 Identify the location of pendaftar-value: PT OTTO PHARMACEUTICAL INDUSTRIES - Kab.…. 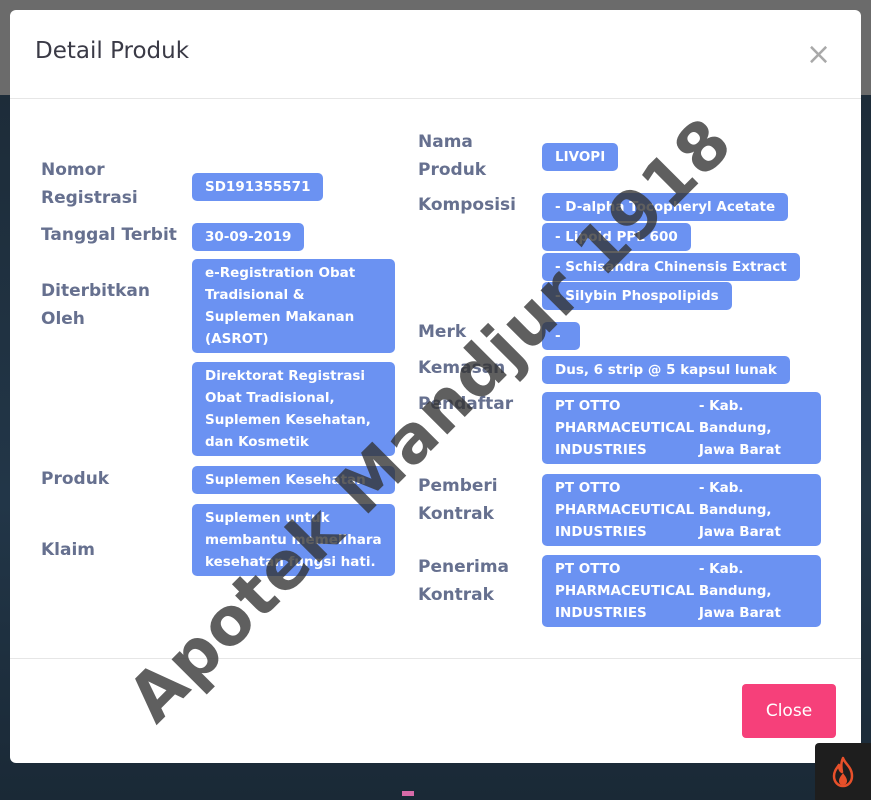
(681, 428).